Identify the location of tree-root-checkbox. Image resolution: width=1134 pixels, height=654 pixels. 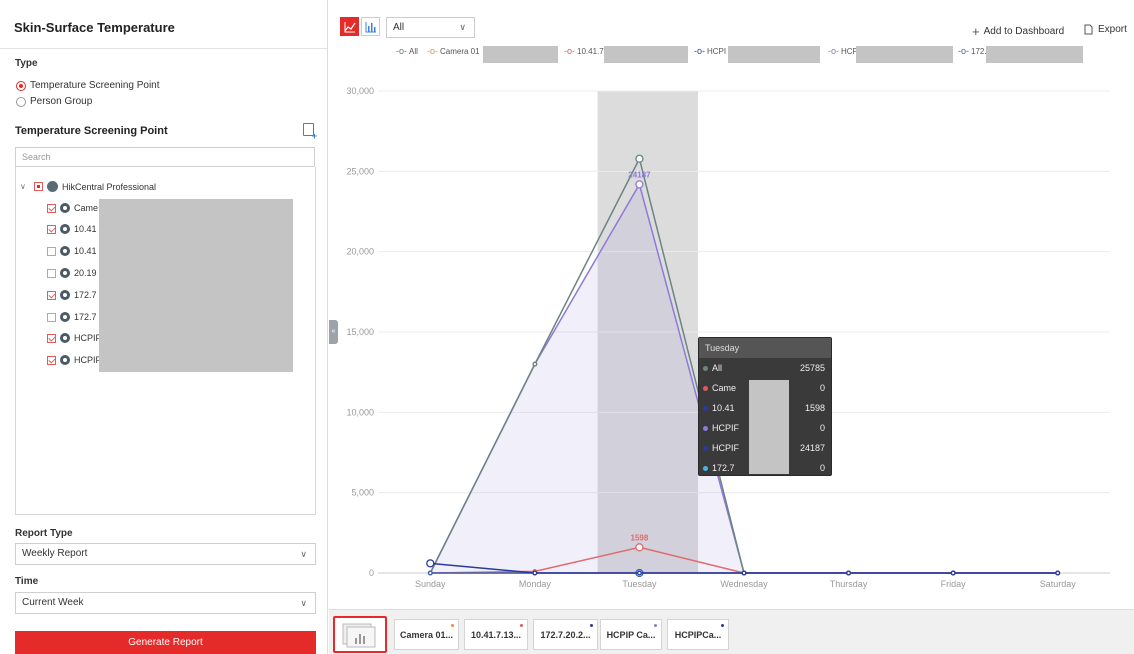
(38, 186).